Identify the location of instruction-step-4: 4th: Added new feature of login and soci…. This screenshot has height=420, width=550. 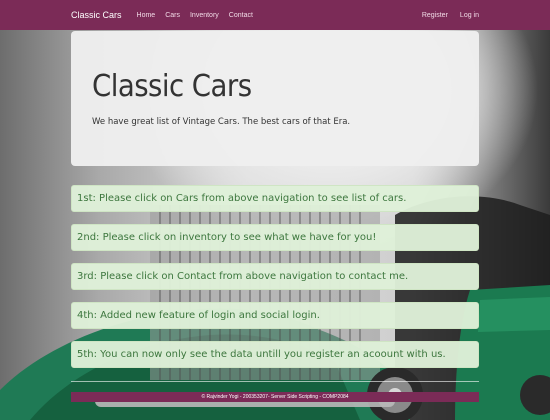
(275, 315).